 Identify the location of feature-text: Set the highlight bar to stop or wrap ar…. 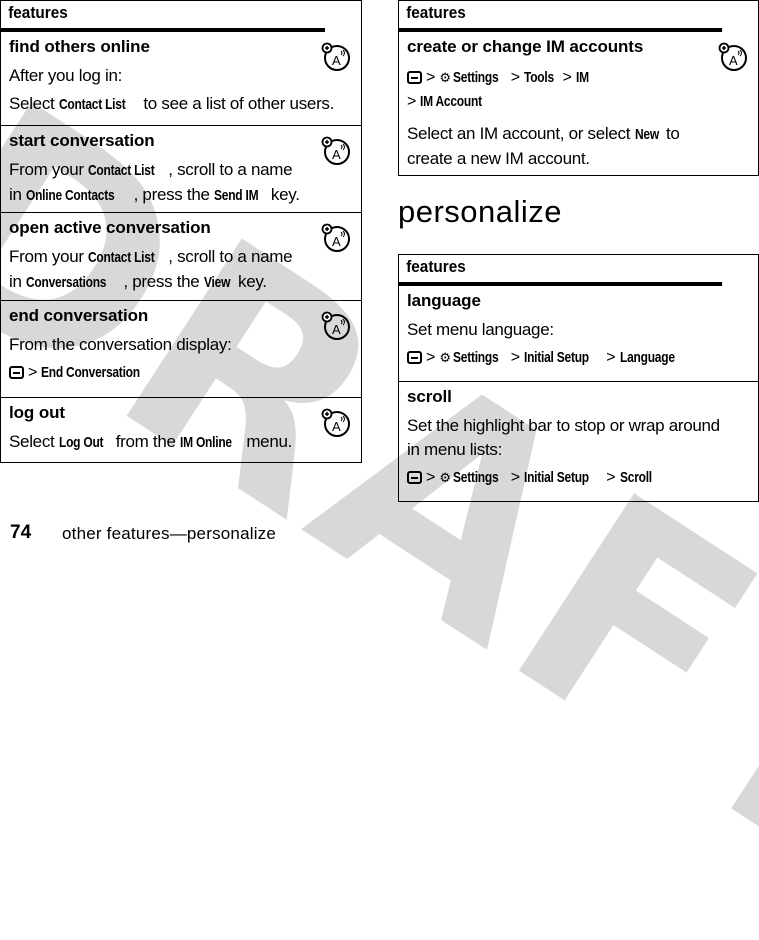
(563, 425).